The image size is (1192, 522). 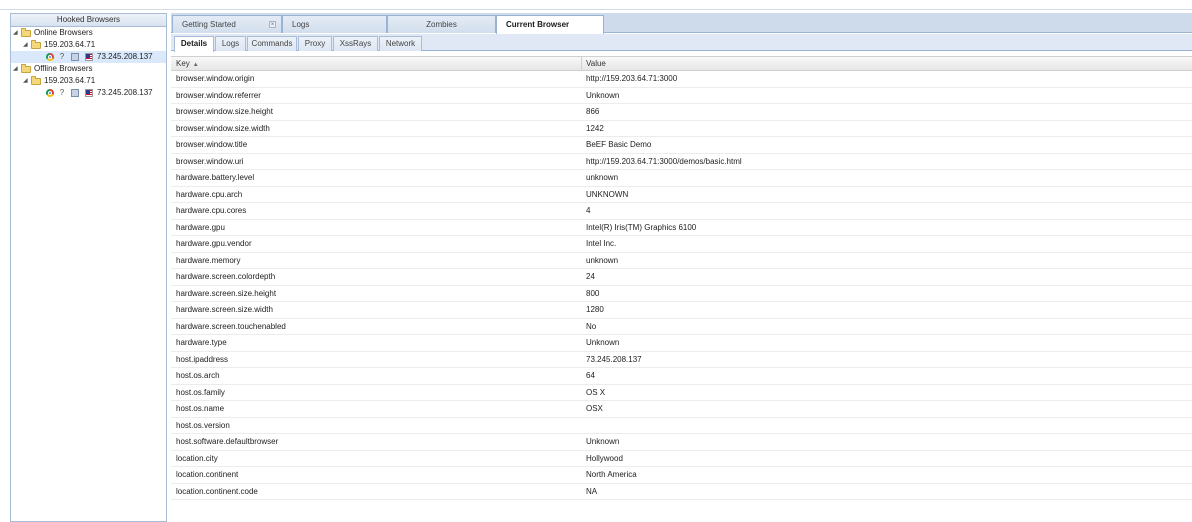 What do you see at coordinates (581, 63) in the screenshot?
I see `column-divider` at bounding box center [581, 63].